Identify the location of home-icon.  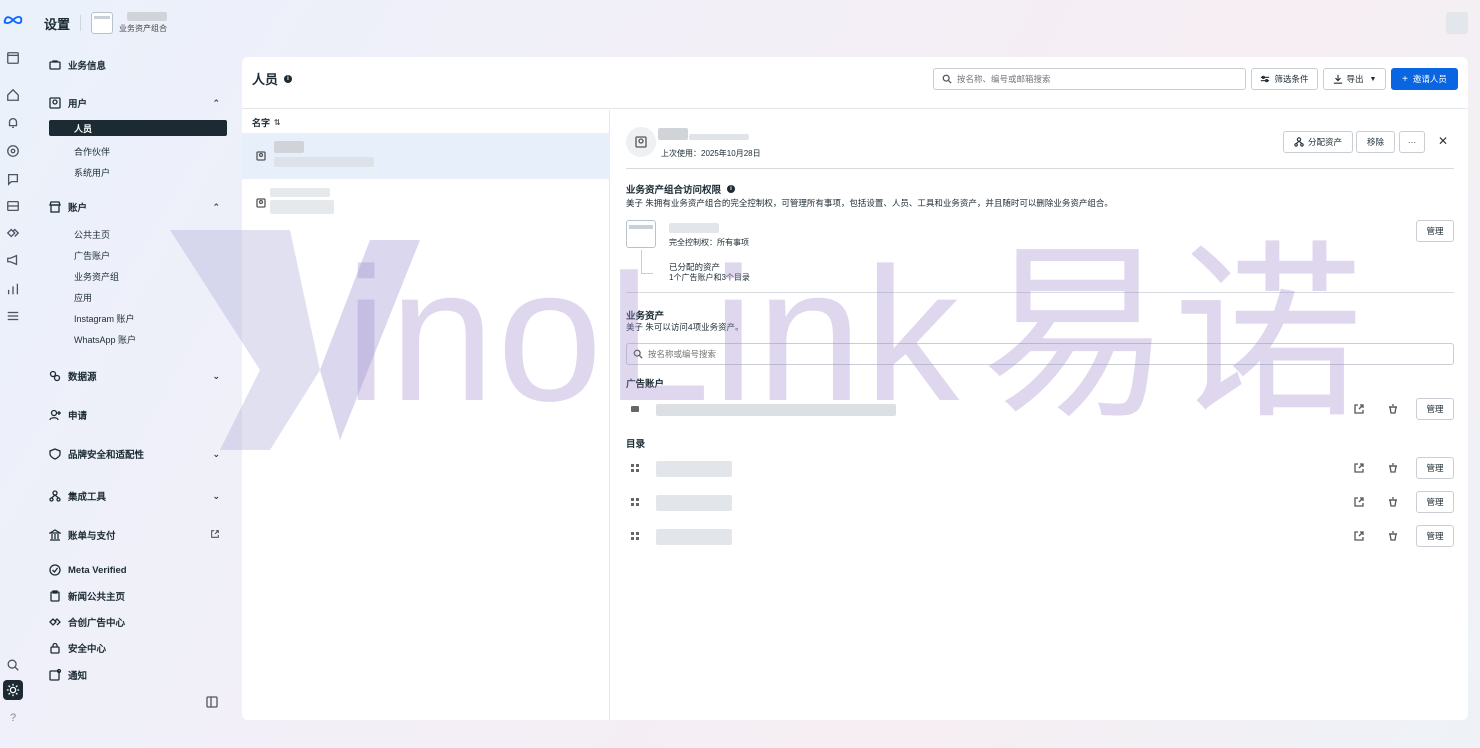
(13, 95).